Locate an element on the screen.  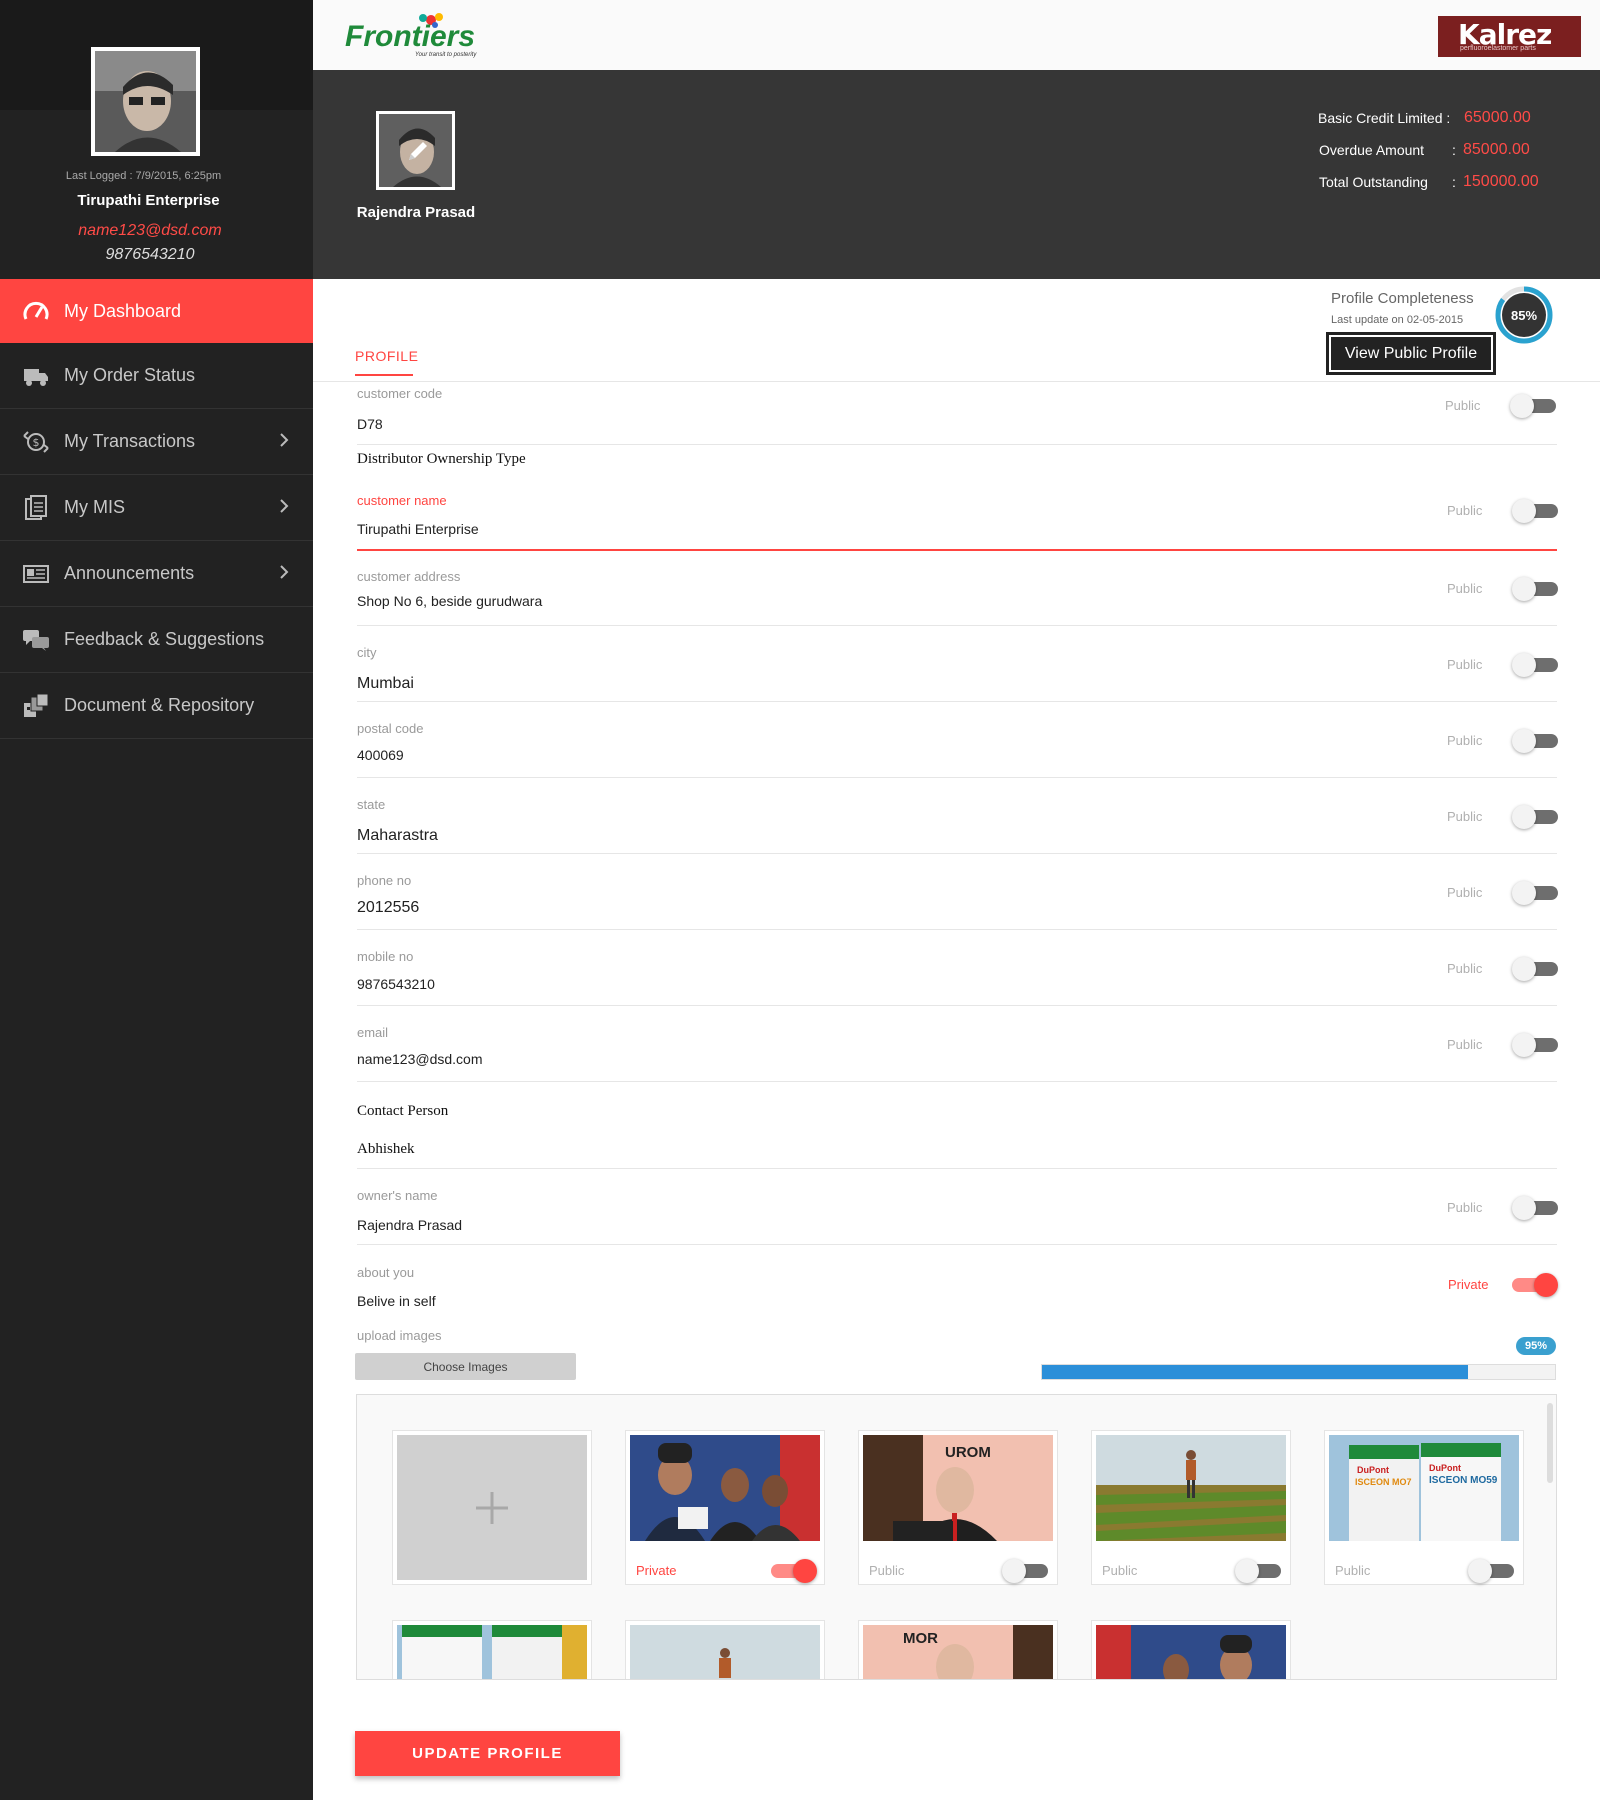
dupont-product-photo: DuPont DuPont ISCEON MO59 ISCEON MO7 is located at coordinates (1424, 1488).